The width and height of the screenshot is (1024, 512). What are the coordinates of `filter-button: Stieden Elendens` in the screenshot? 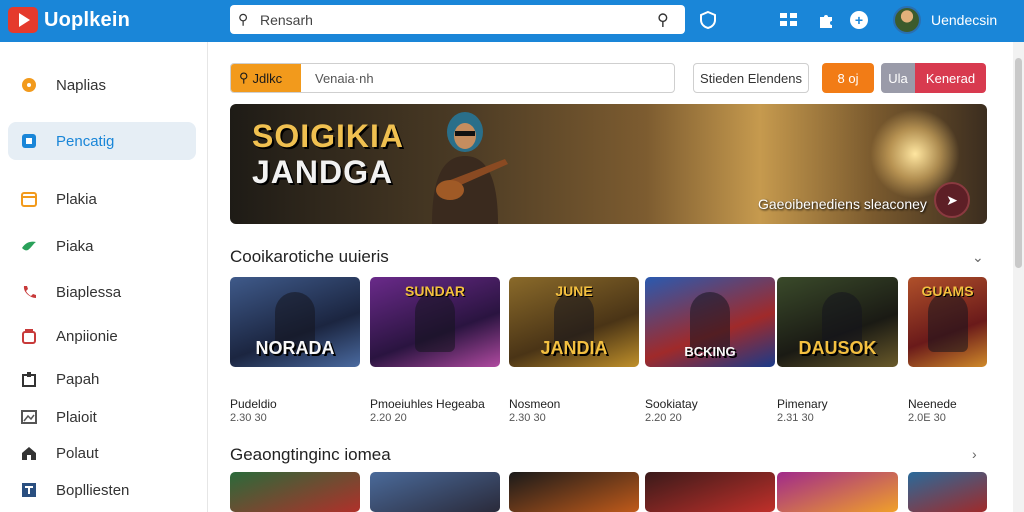 It's located at (751, 78).